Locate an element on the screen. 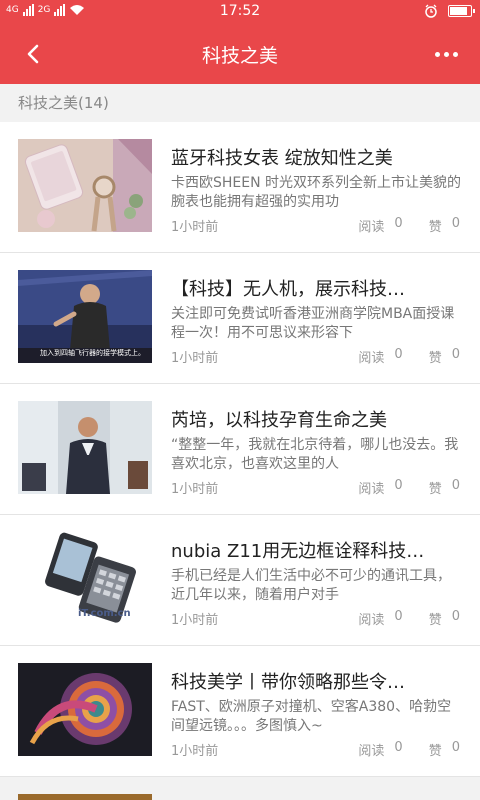  article-summary: 手机已经是人们生活中必不可少的通讯工具，近几年以来，随着用户对手 is located at coordinates (311, 585).